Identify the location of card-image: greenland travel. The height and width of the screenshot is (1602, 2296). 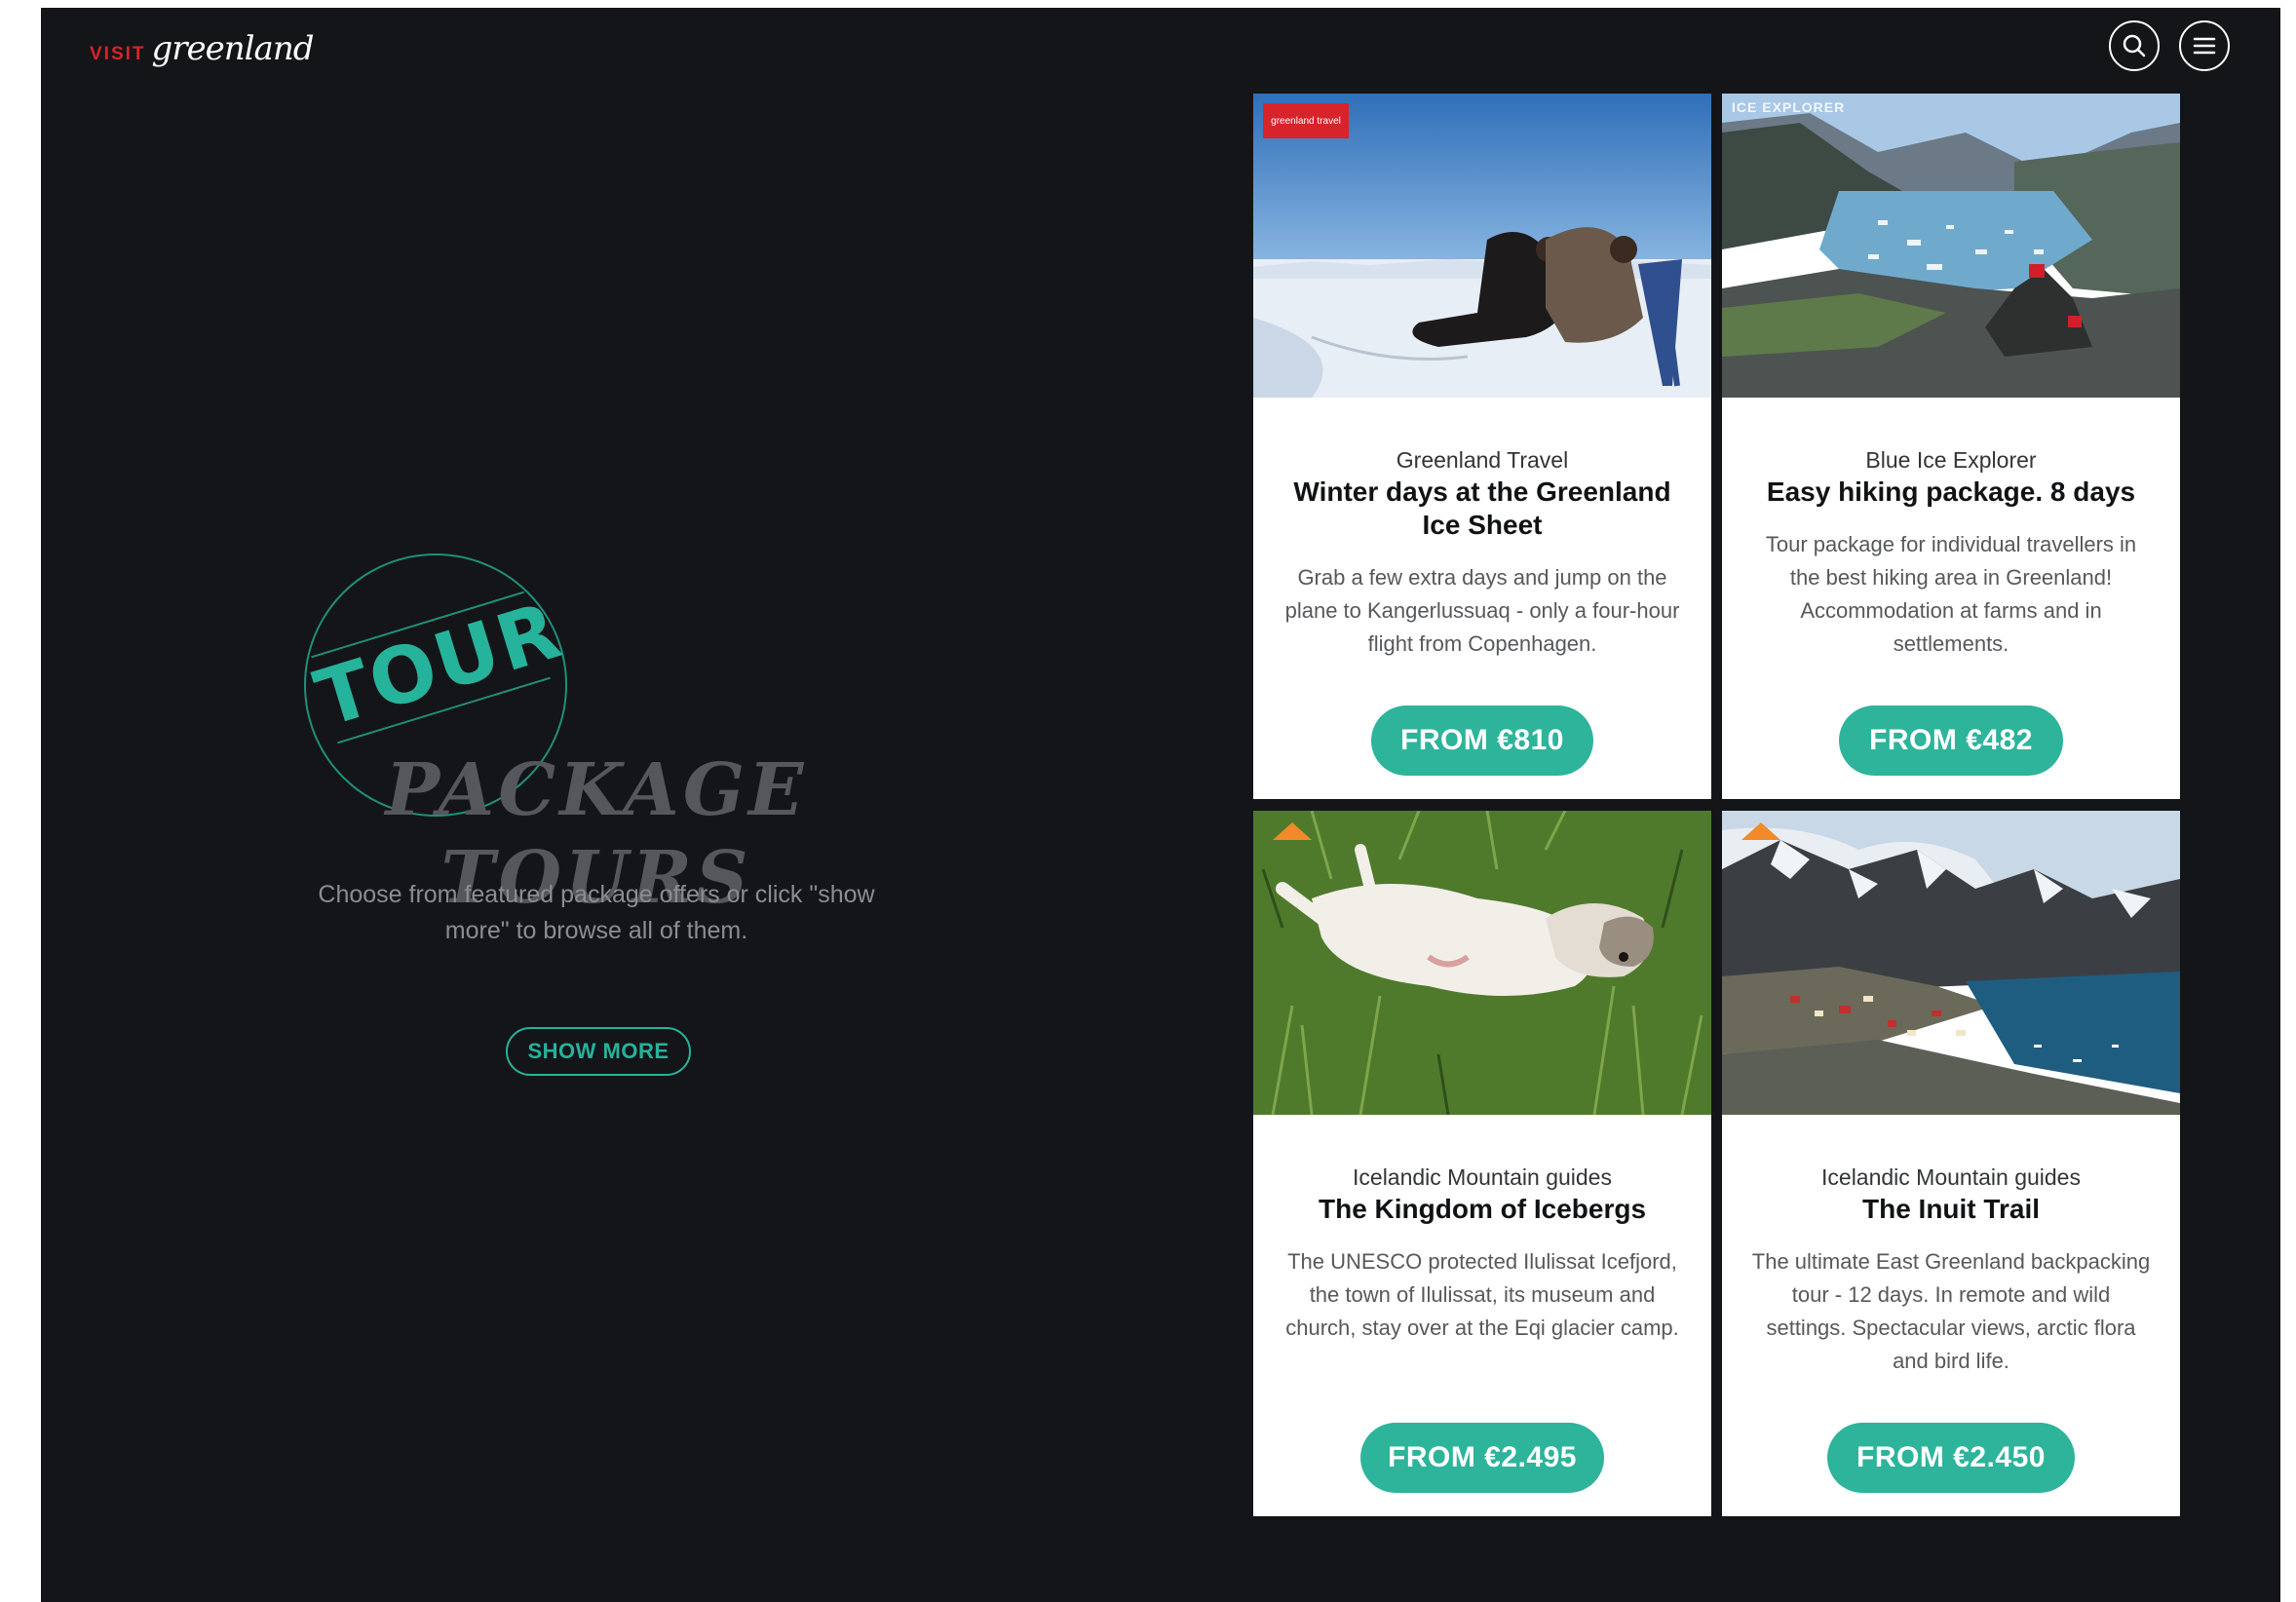
(1482, 246).